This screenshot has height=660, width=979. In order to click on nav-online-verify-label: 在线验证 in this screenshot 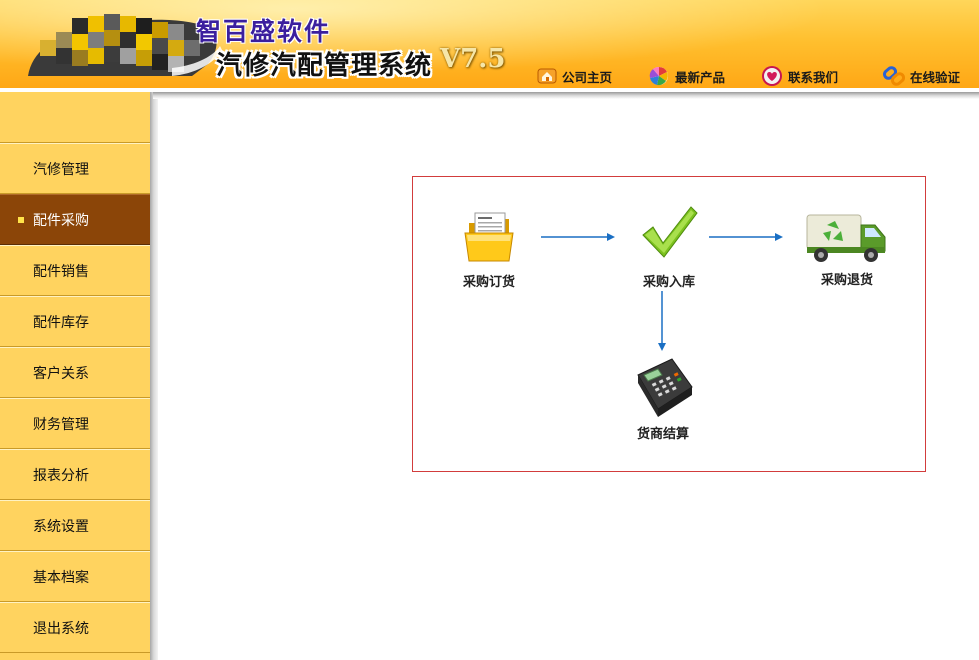, I will do `click(935, 77)`.